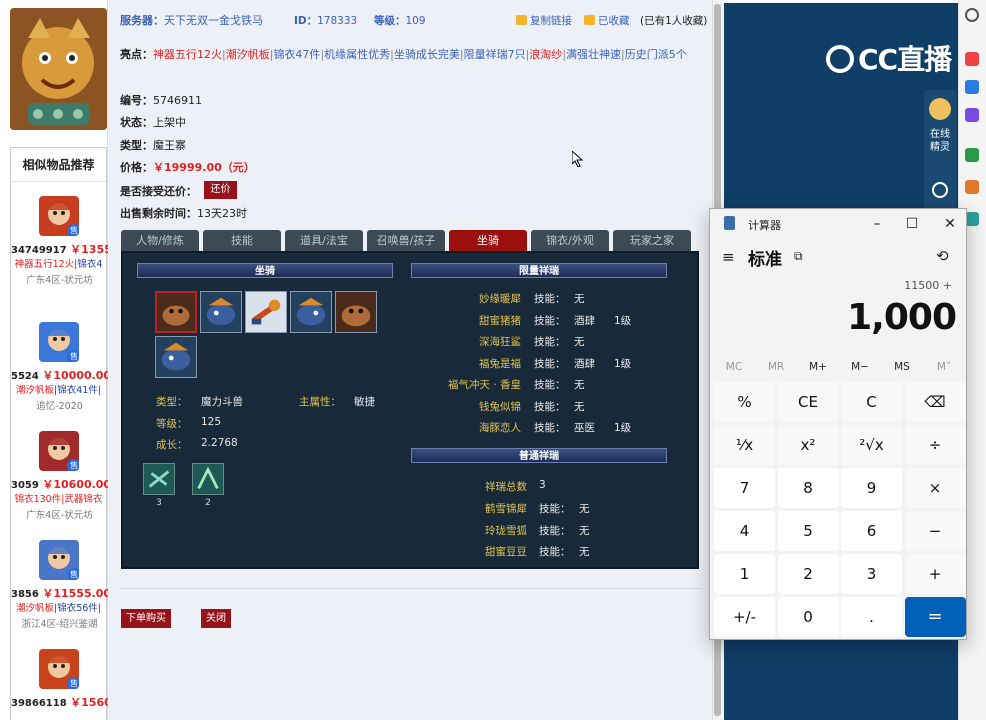 The height and width of the screenshot is (720, 986). I want to click on calc-key: 9, so click(871, 488).